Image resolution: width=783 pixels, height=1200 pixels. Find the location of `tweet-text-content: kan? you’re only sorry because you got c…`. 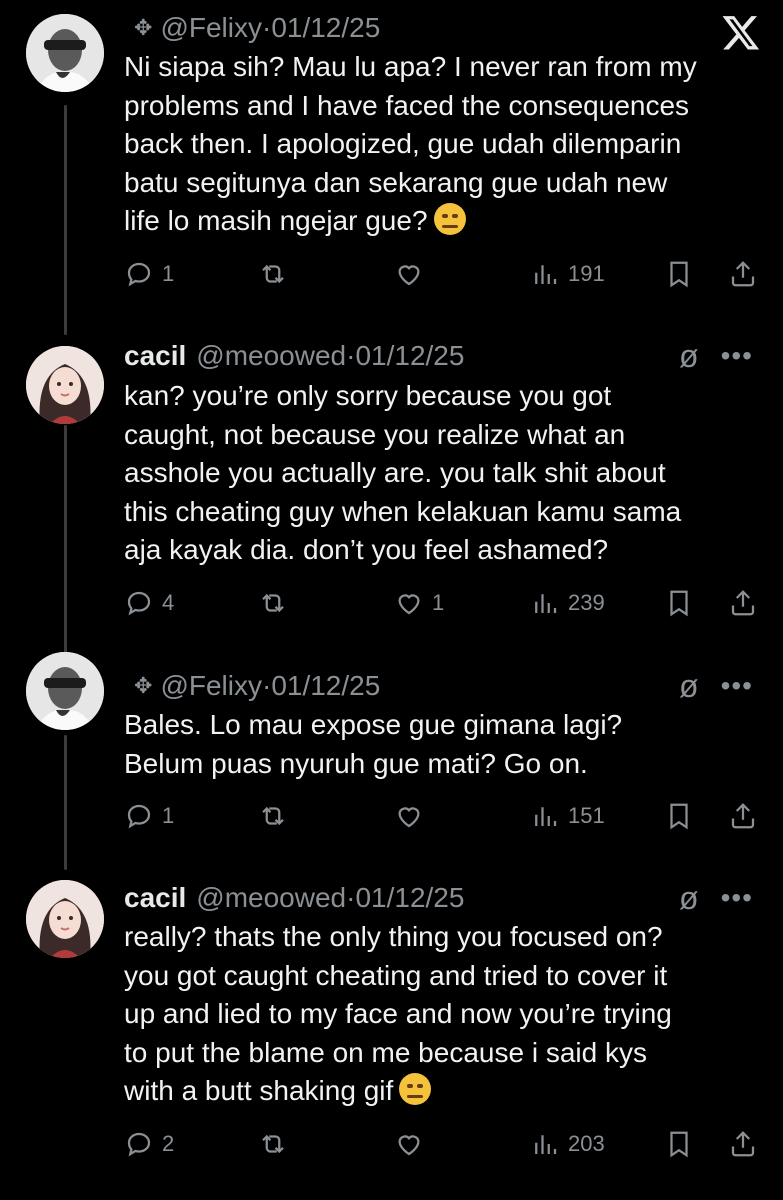

tweet-text-content: kan? you’re only sorry because you got c… is located at coordinates (403, 472).